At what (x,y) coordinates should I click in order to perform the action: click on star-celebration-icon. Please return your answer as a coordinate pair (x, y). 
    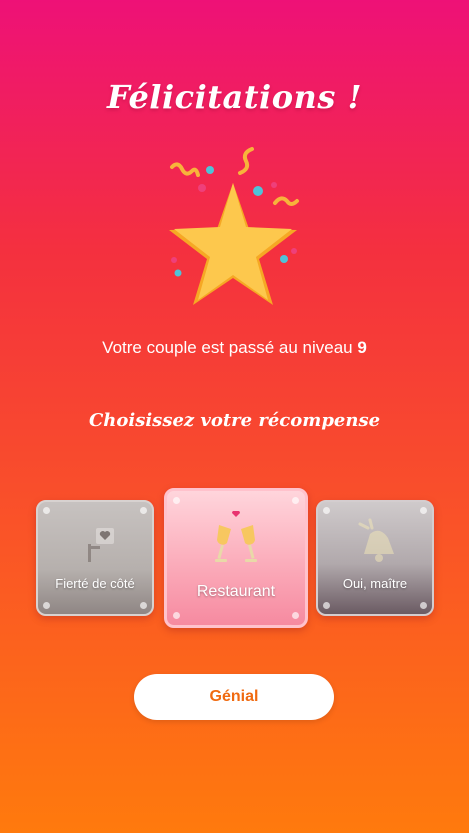
    Looking at the image, I should click on (235, 227).